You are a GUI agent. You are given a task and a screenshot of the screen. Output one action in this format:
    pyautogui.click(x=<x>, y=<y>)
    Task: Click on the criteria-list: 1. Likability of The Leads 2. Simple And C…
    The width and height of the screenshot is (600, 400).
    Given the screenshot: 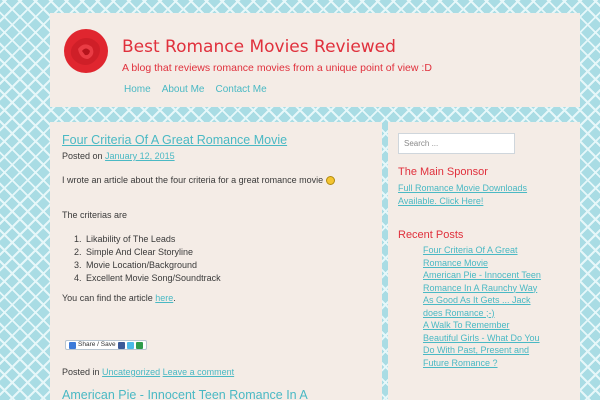 What is the action you would take?
    pyautogui.click(x=147, y=259)
    